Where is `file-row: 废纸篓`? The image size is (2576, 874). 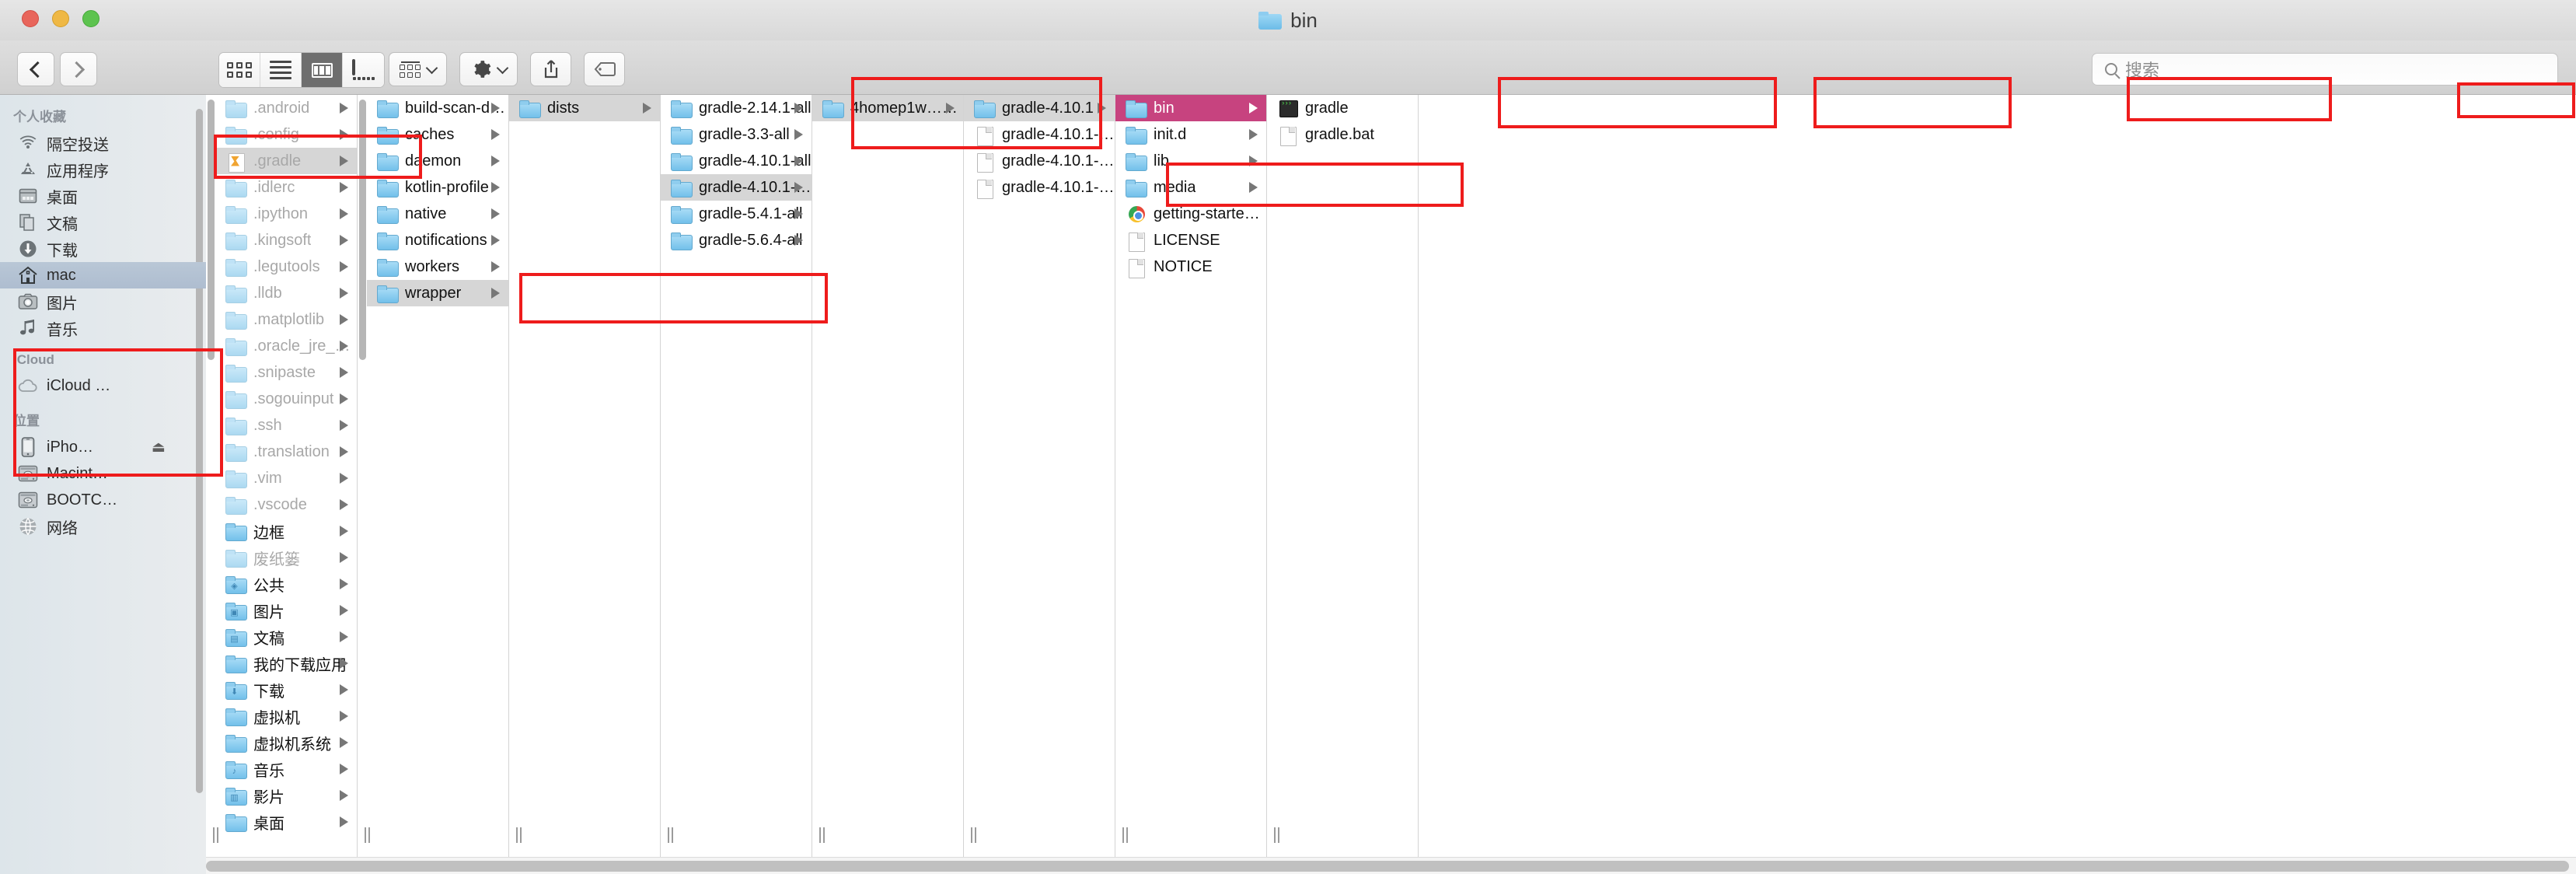 file-row: 废纸篓 is located at coordinates (286, 558).